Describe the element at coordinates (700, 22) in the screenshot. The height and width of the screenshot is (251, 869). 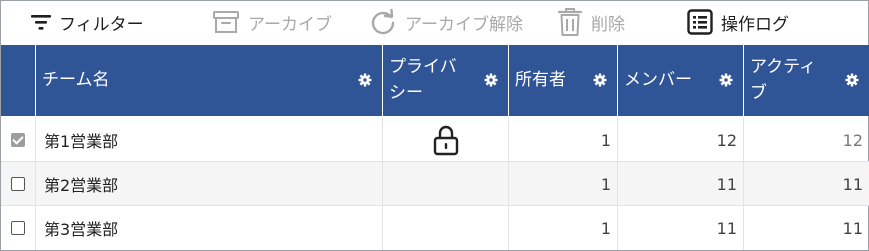
I see `list-icon` at that location.